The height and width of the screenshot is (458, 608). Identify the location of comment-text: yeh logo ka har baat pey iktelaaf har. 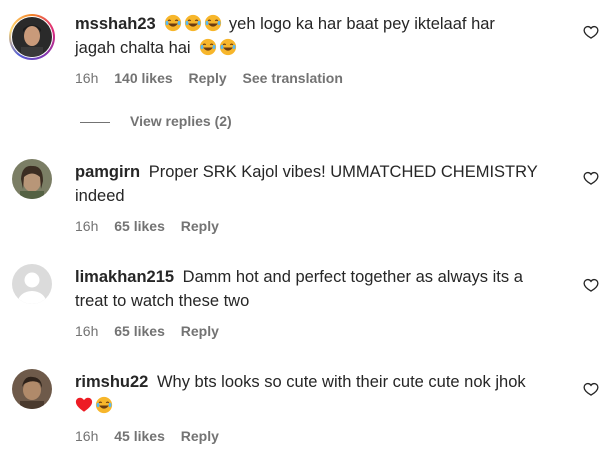
(361, 24).